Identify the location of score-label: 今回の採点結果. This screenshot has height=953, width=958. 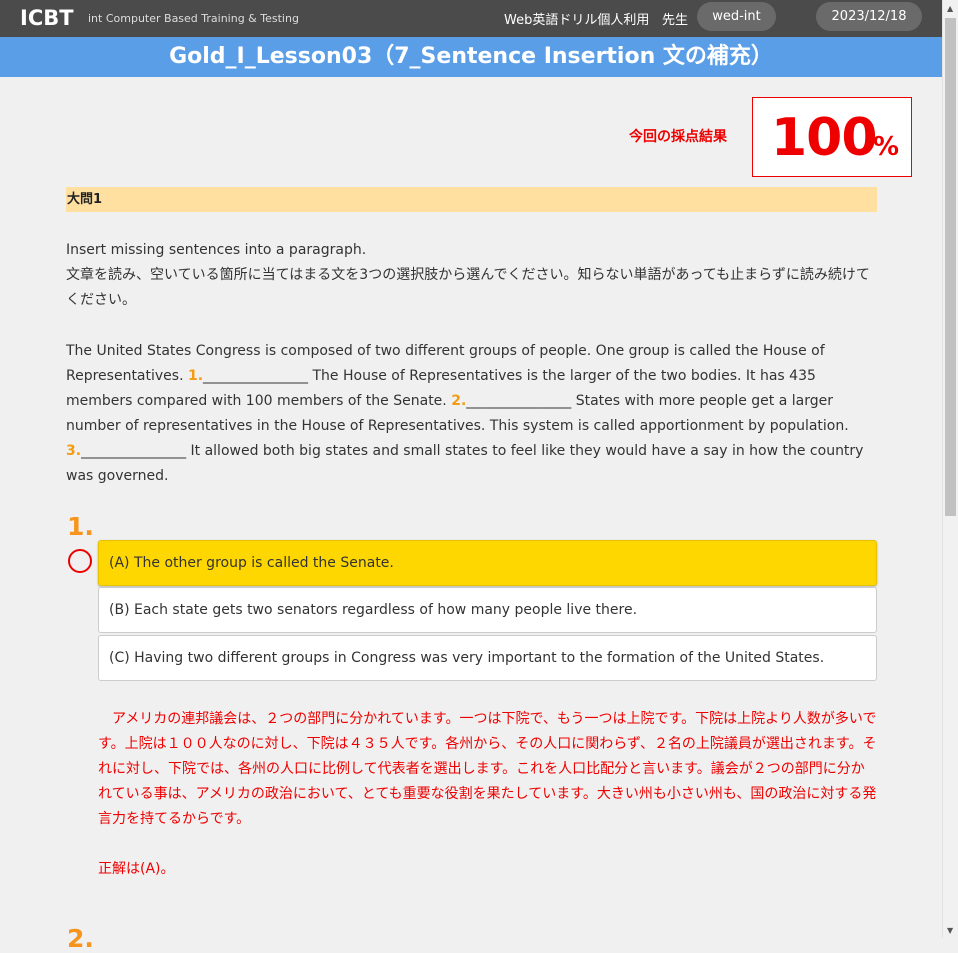
(678, 137).